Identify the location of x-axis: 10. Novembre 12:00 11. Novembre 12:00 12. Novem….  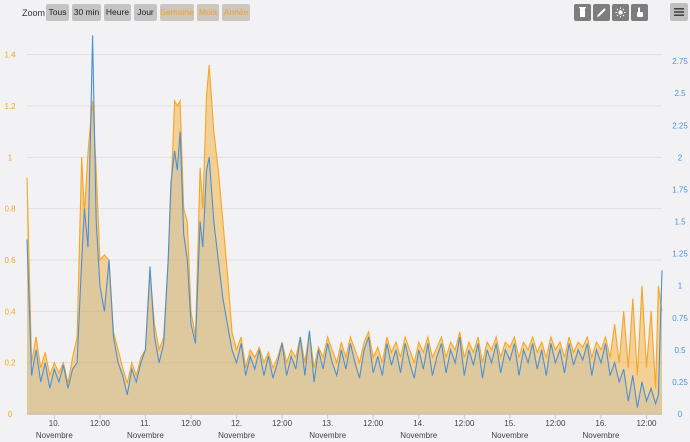
(346, 427).